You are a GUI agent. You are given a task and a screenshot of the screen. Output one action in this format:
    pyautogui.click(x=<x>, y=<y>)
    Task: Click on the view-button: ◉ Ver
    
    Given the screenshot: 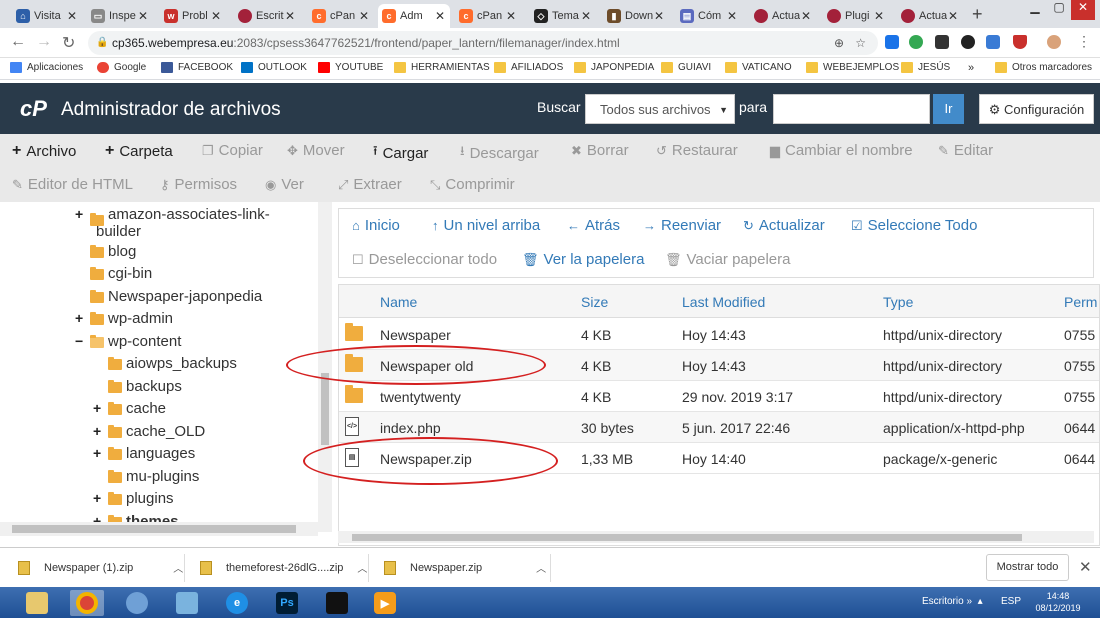 What is the action you would take?
    pyautogui.click(x=284, y=184)
    